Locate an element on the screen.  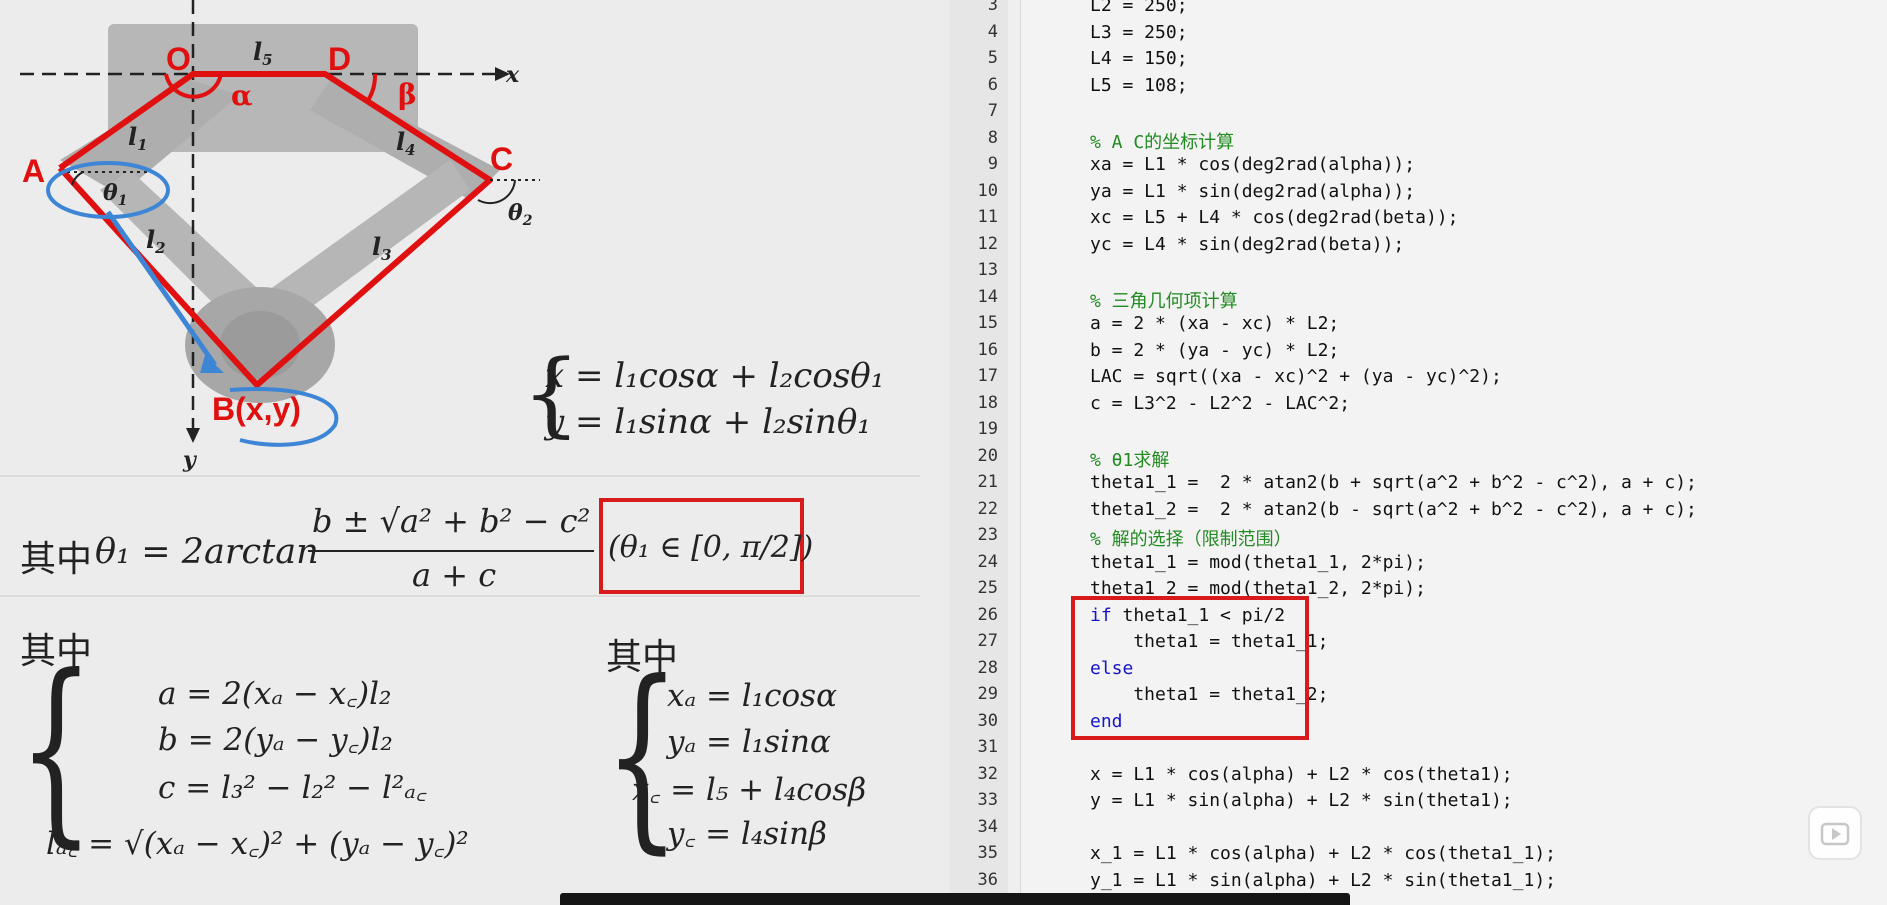
line-number: 9 is located at coordinates (992, 164).